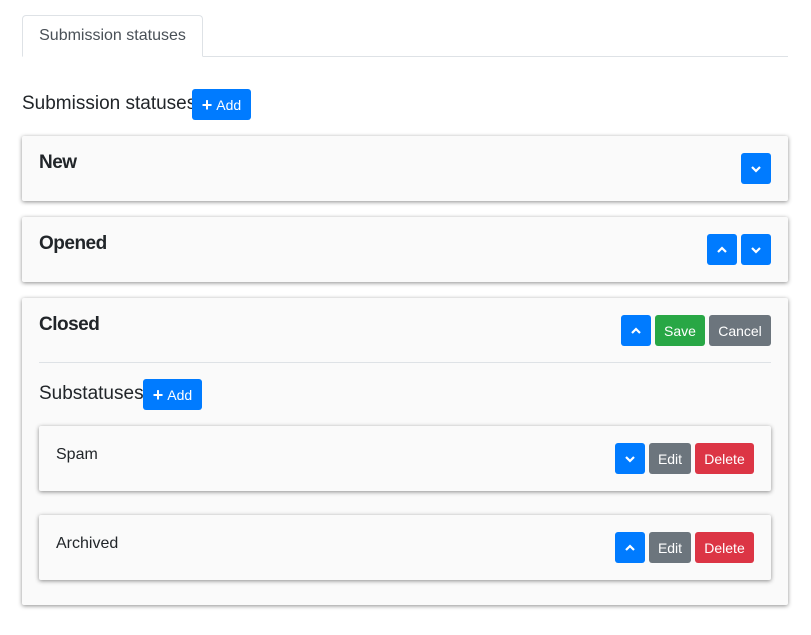 This screenshot has height=635, width=811. What do you see at coordinates (91, 393) in the screenshot?
I see `substatuses-title: Substatuses` at bounding box center [91, 393].